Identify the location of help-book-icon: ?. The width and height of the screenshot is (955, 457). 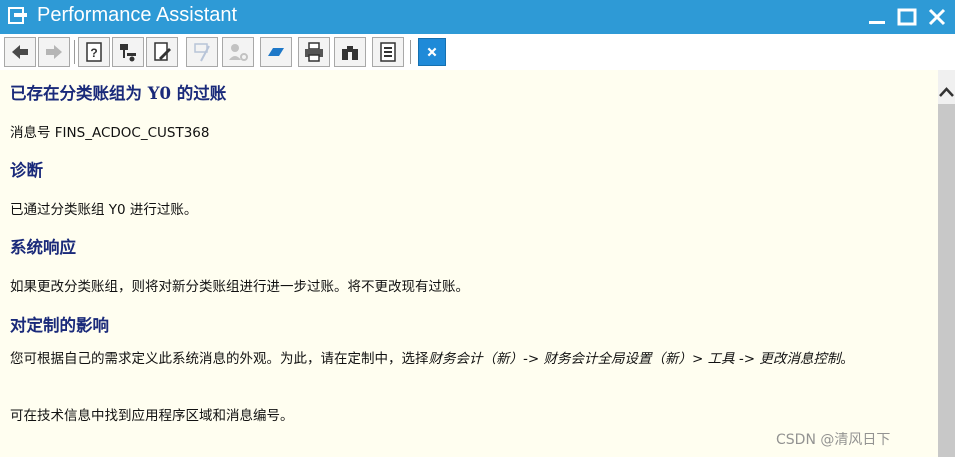
(94, 52).